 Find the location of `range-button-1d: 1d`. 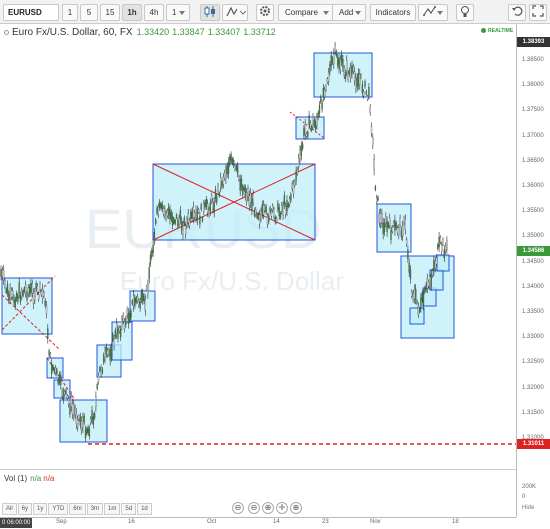

range-button-1d: 1d is located at coordinates (144, 509).